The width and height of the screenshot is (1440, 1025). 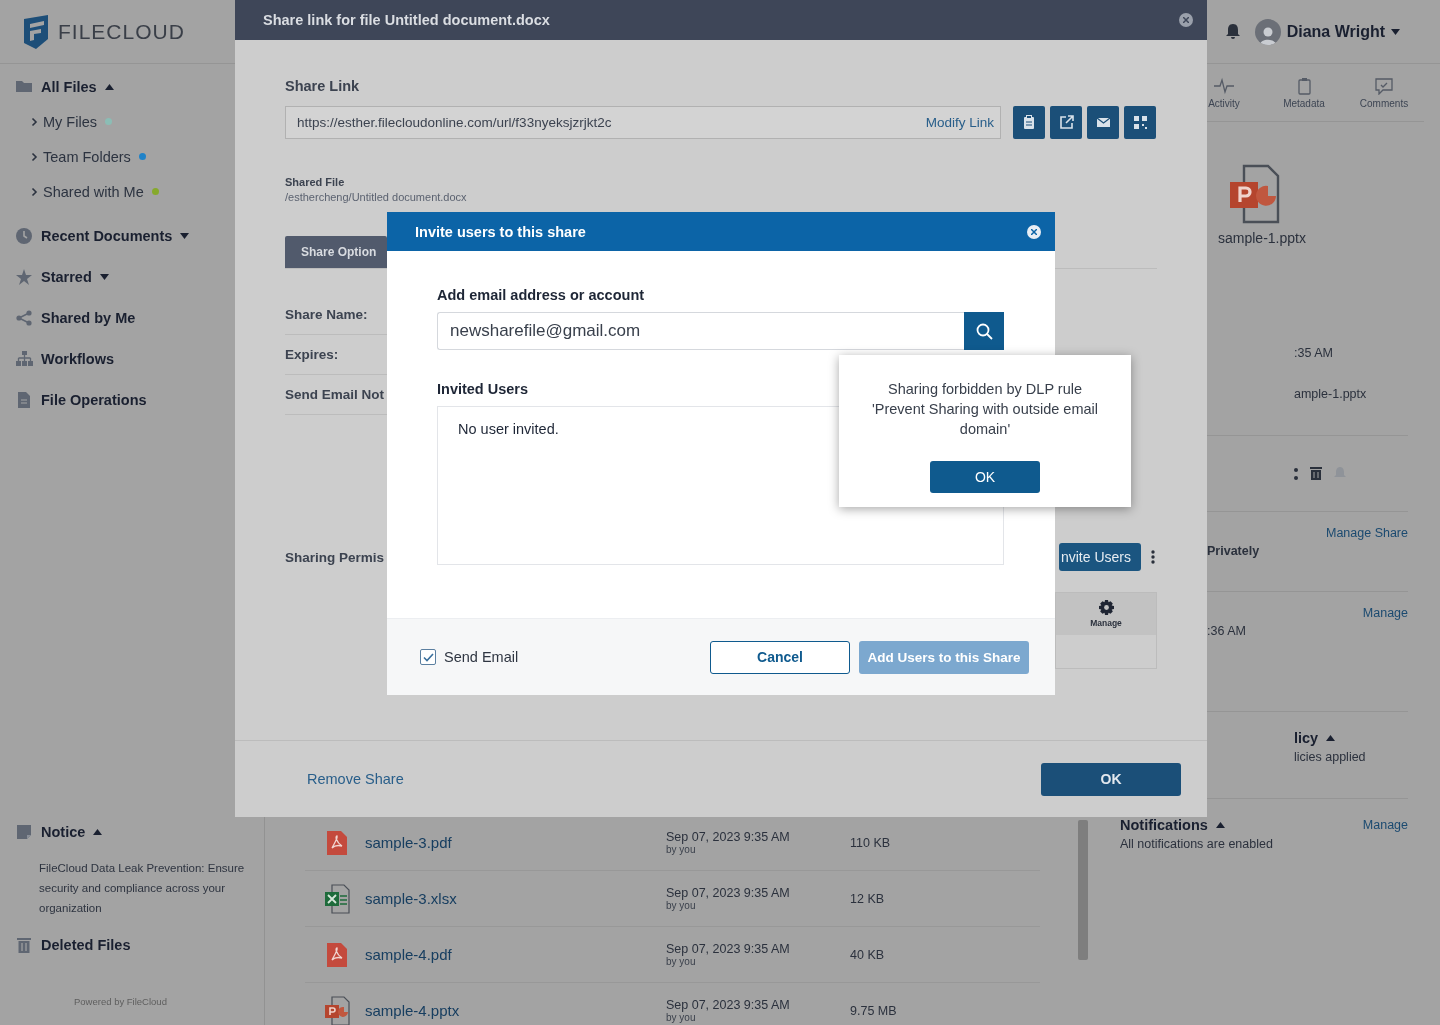 I want to click on clipboard-icon, so click(x=1029, y=122).